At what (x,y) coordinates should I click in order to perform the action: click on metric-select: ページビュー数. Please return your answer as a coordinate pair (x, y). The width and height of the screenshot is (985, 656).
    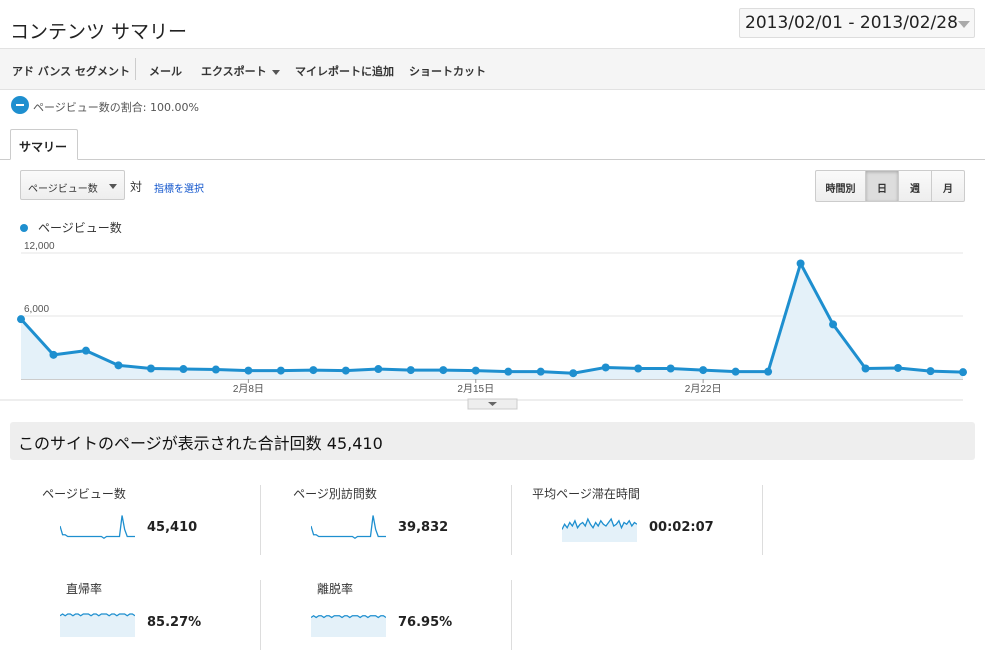
    Looking at the image, I should click on (72, 185).